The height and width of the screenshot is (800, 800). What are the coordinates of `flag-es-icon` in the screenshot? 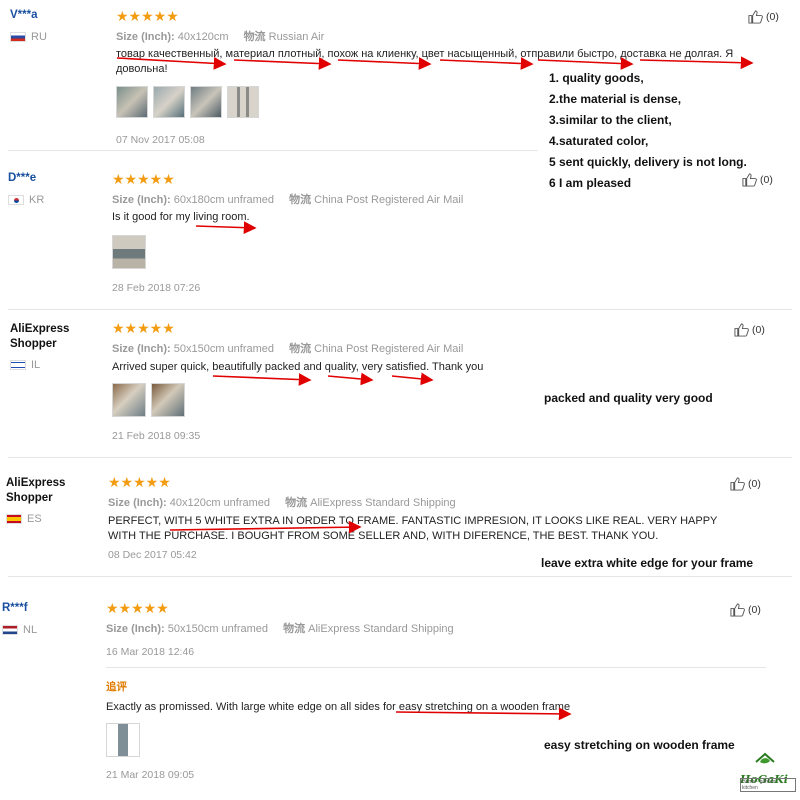 It's located at (14, 519).